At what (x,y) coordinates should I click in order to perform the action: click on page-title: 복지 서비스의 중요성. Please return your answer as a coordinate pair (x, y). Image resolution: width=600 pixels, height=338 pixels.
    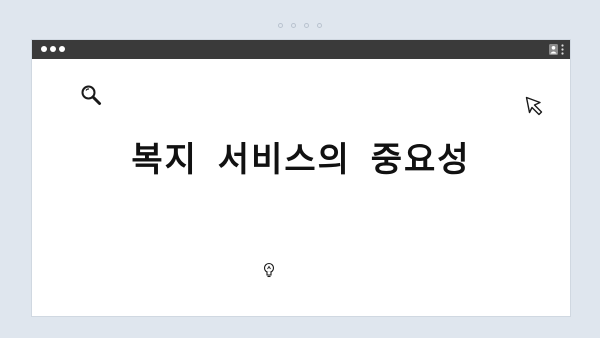
    Looking at the image, I should click on (301, 160).